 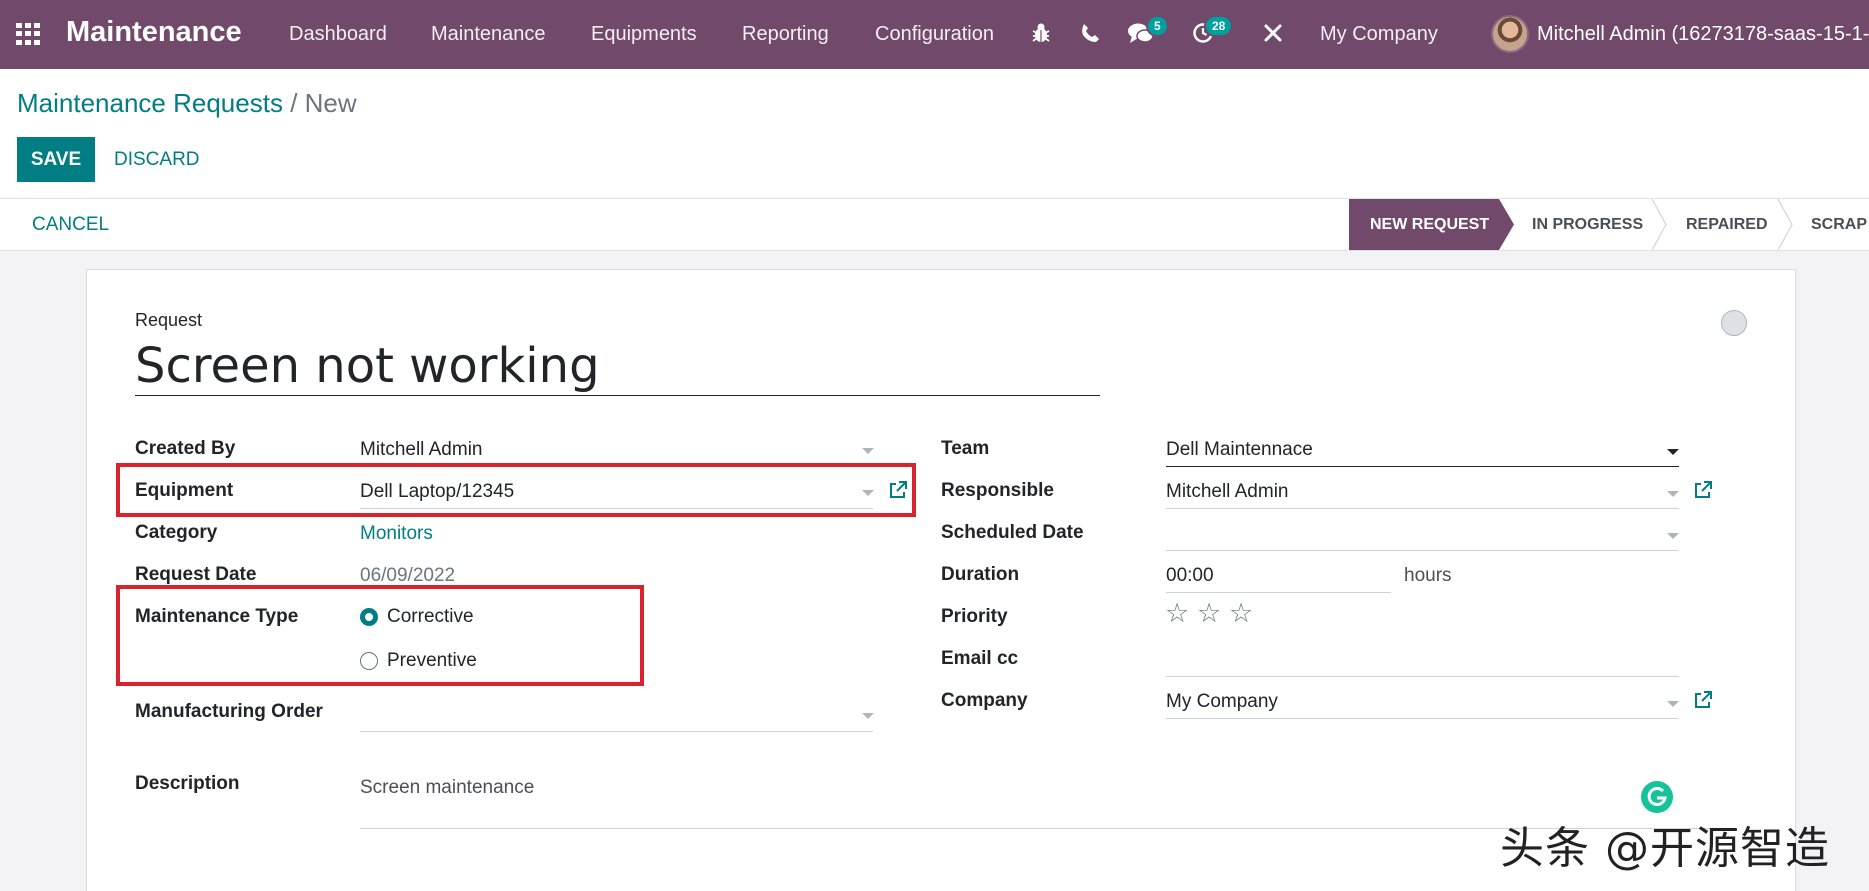 I want to click on menu-dashboard: Dashboard, so click(x=338, y=34).